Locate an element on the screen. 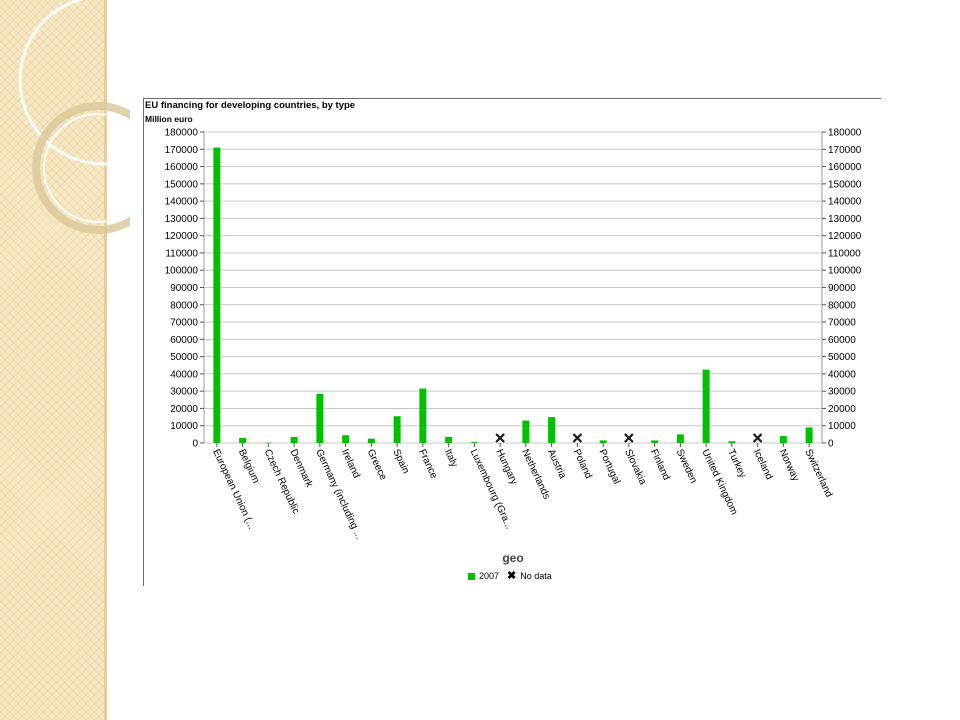 This screenshot has height=720, width=960. y-tick-label-left: 20000 is located at coordinates (184, 409).